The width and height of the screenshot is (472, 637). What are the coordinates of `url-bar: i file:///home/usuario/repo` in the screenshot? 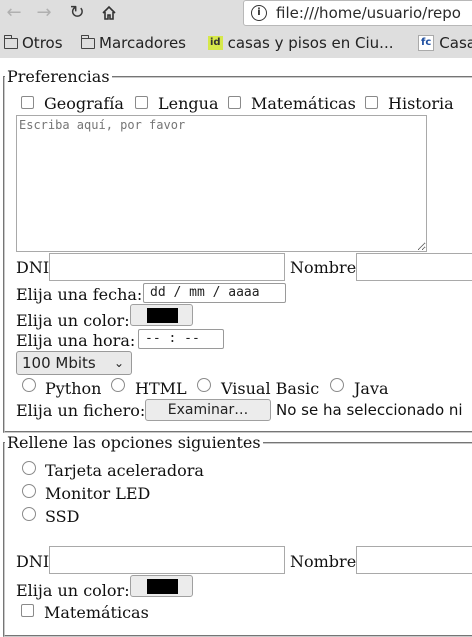 It's located at (357, 13).